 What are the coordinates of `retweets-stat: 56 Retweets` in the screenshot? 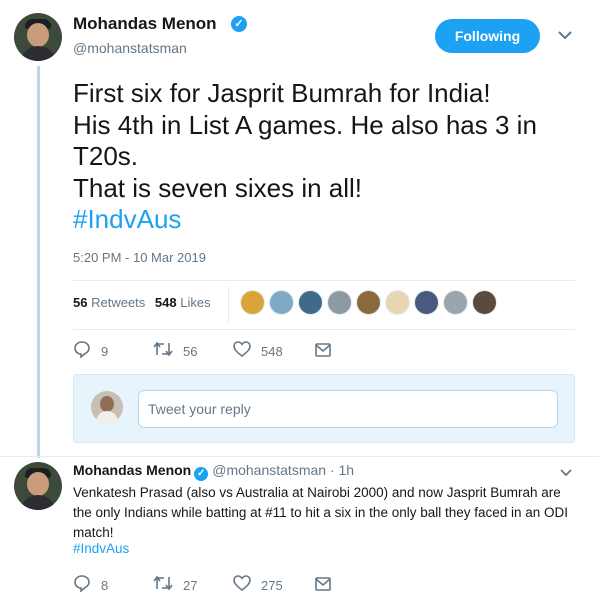 It's located at (109, 302).